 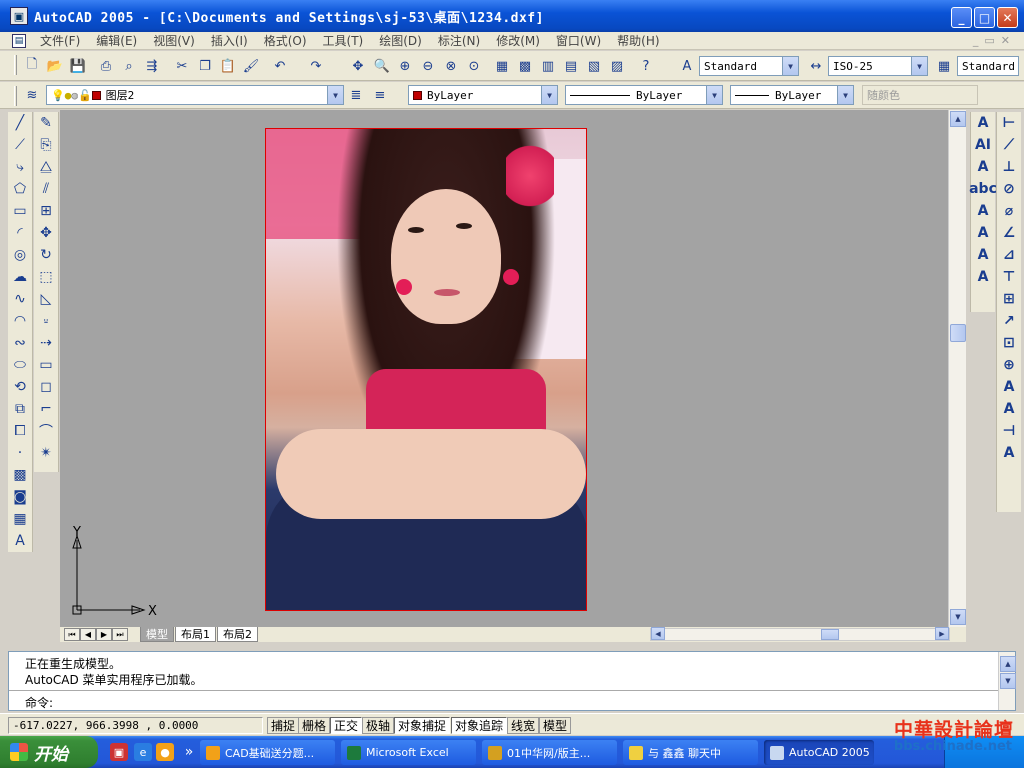 What do you see at coordinates (157, 634) in the screenshot?
I see `tab-model: 模型` at bounding box center [157, 634].